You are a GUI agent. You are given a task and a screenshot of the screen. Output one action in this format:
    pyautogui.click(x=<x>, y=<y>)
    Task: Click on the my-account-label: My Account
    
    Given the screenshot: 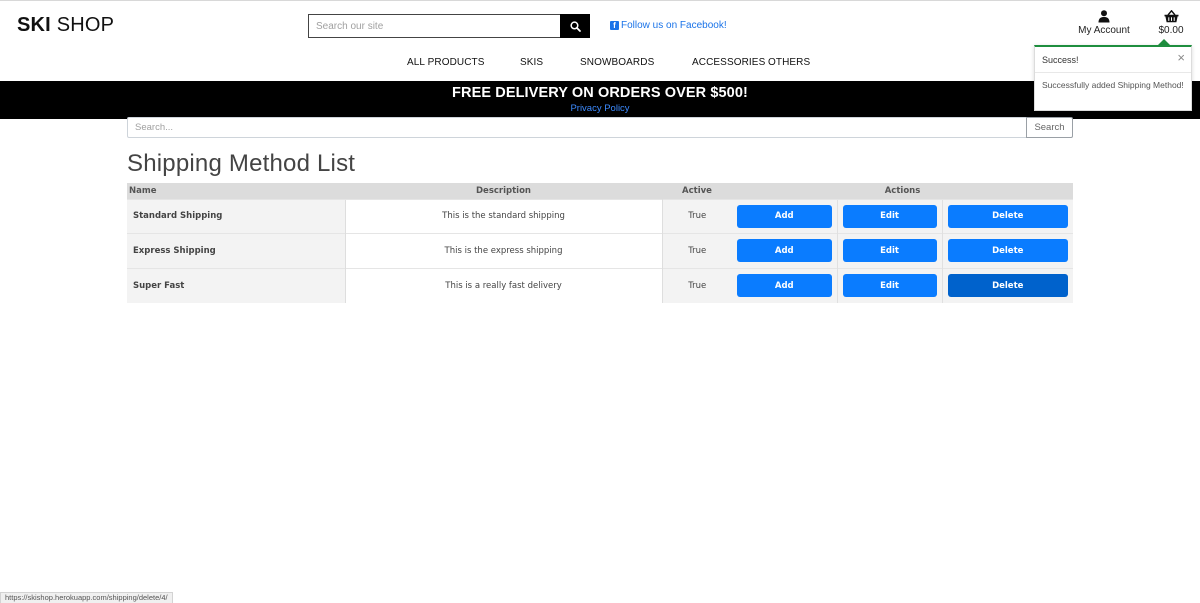 What is the action you would take?
    pyautogui.click(x=1104, y=30)
    